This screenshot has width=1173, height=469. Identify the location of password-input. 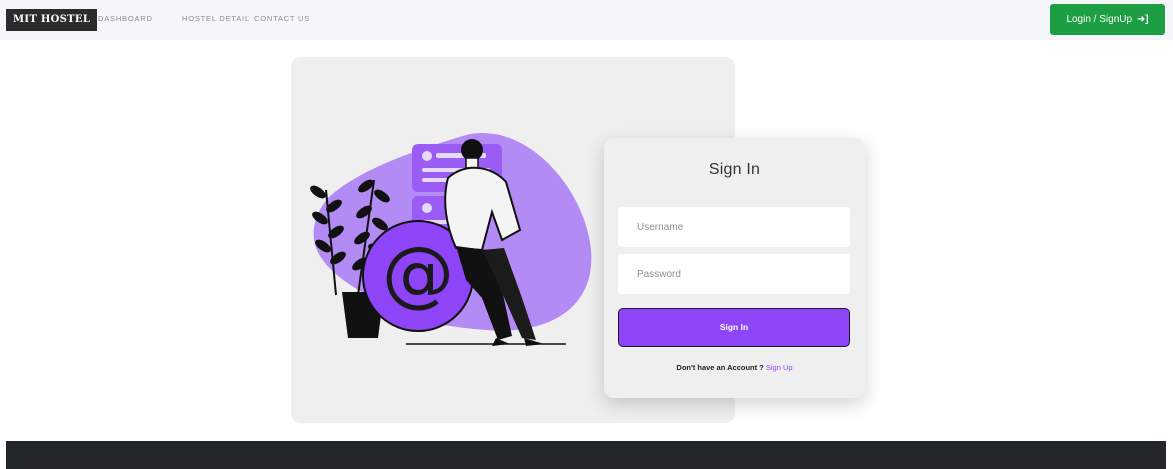
(734, 274).